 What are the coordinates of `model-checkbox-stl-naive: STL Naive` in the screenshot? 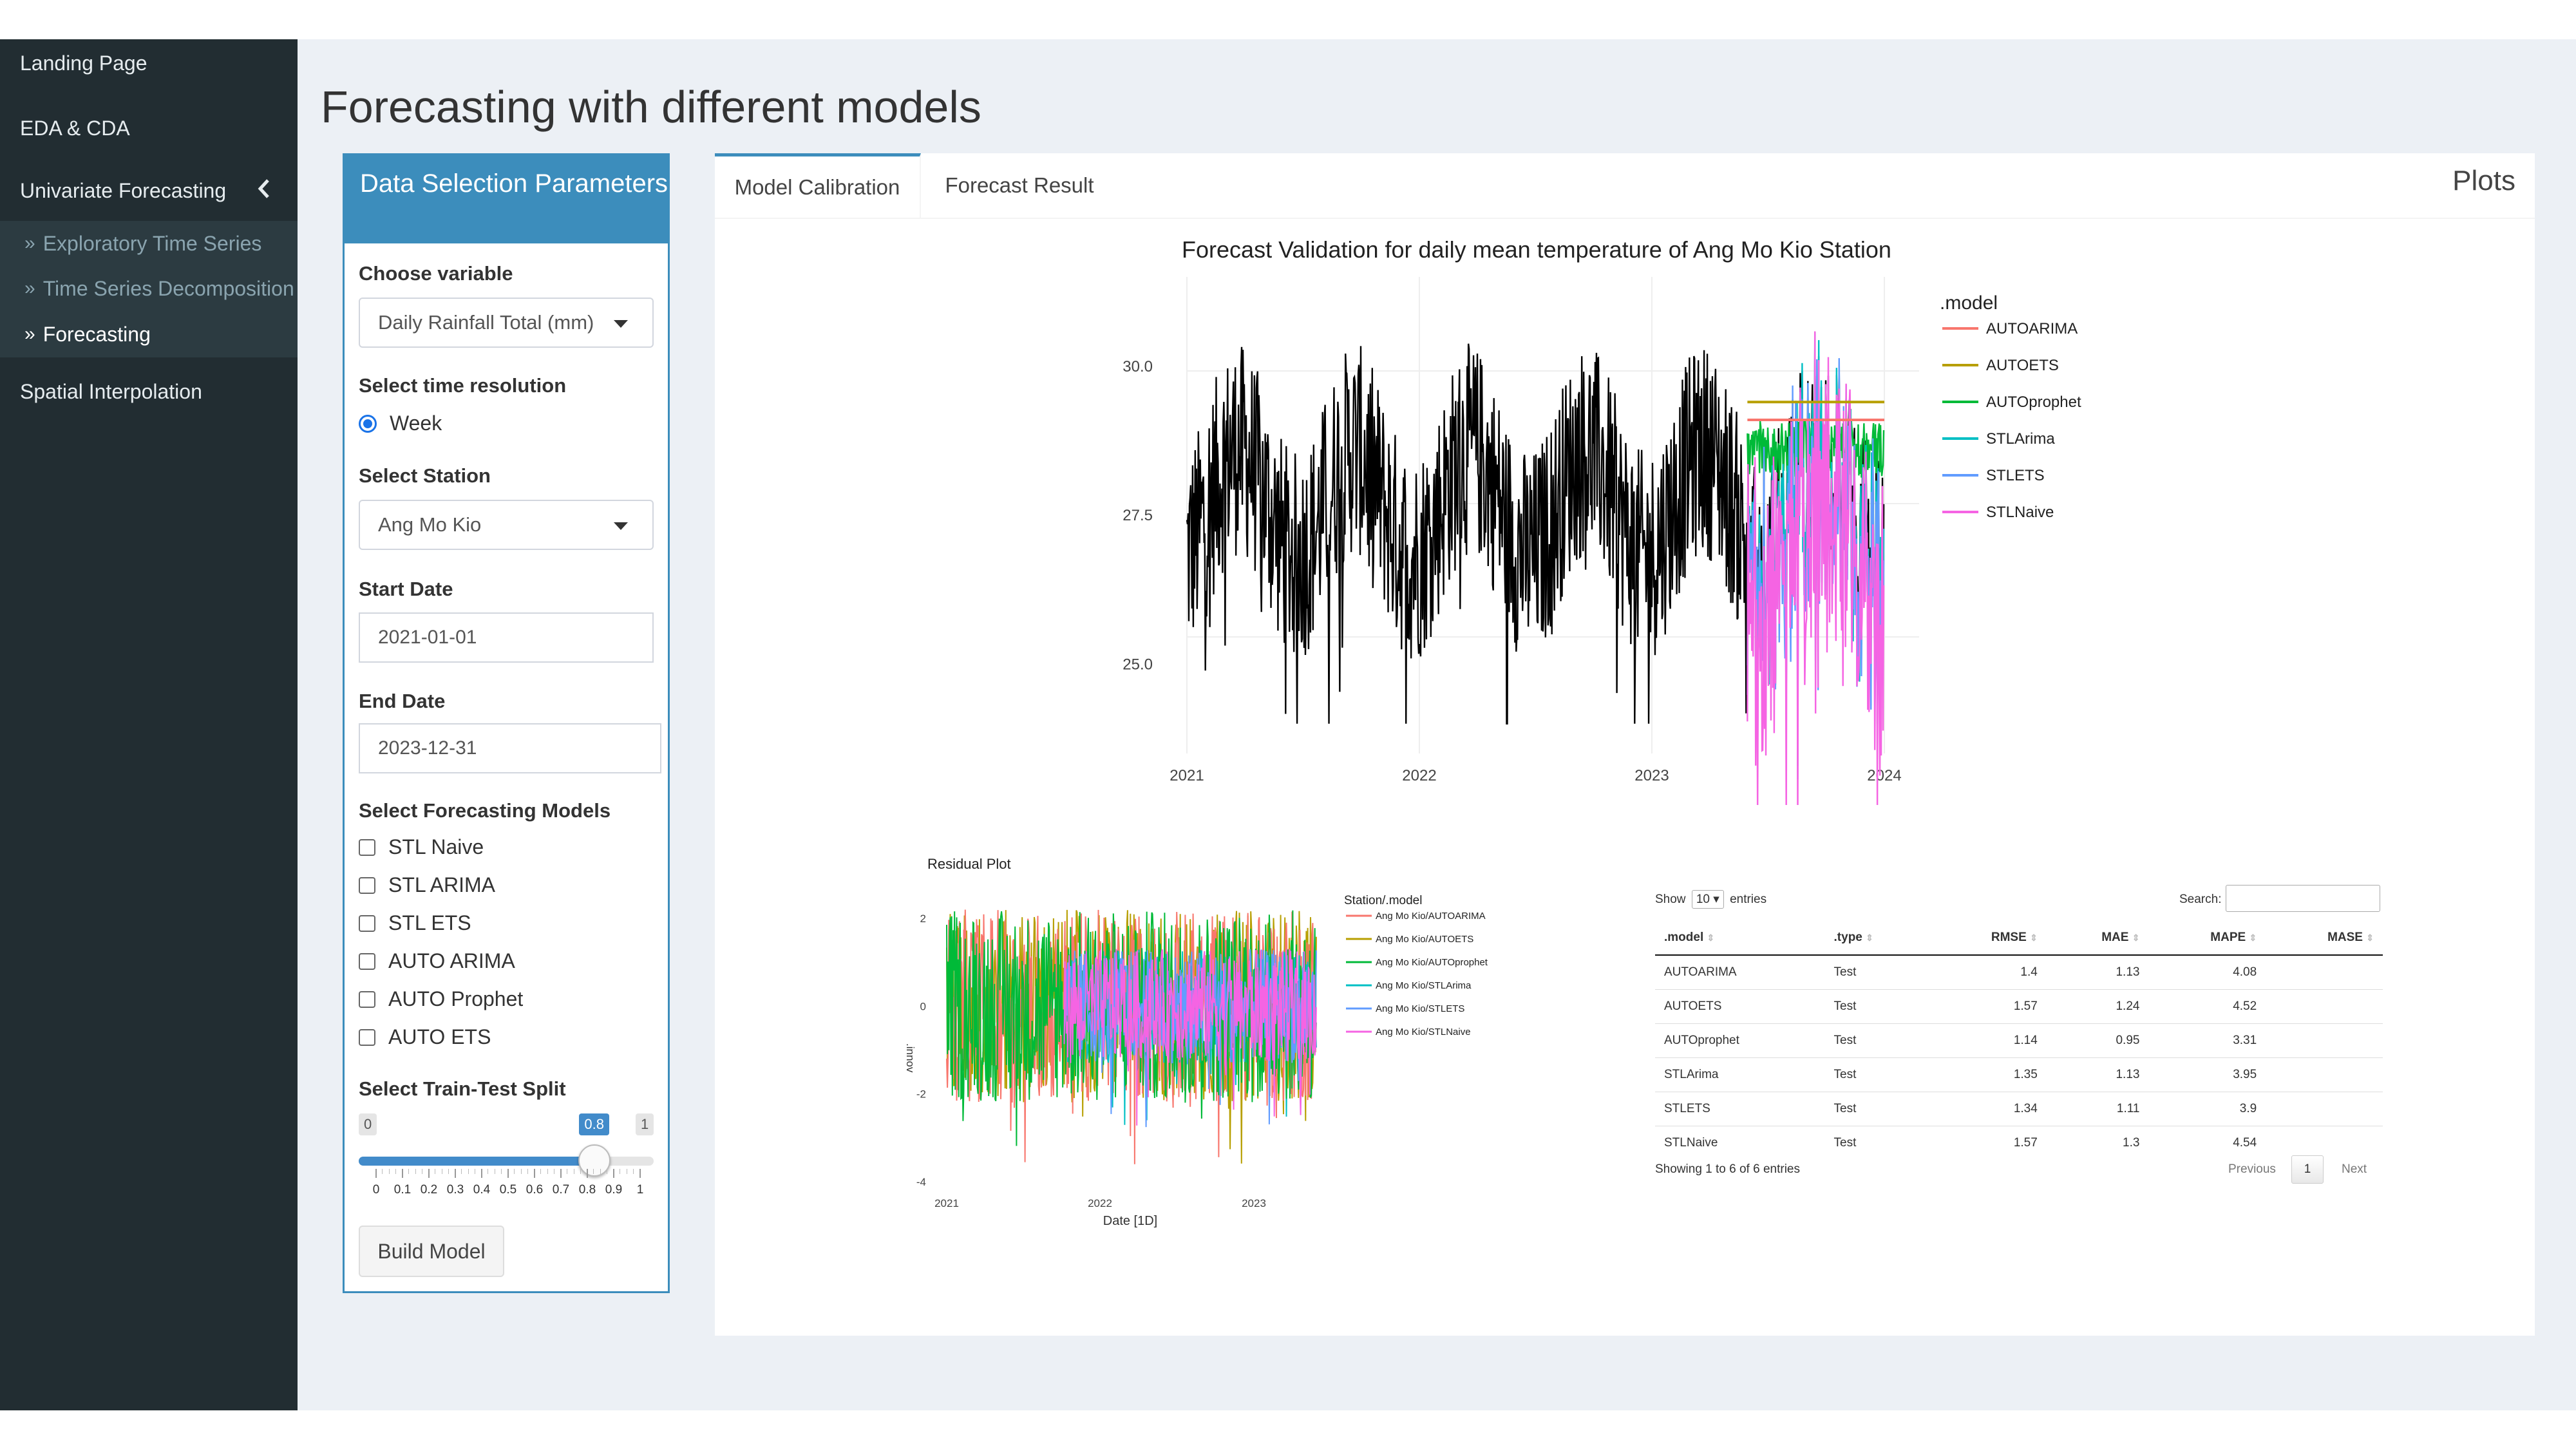 It's located at (421, 847).